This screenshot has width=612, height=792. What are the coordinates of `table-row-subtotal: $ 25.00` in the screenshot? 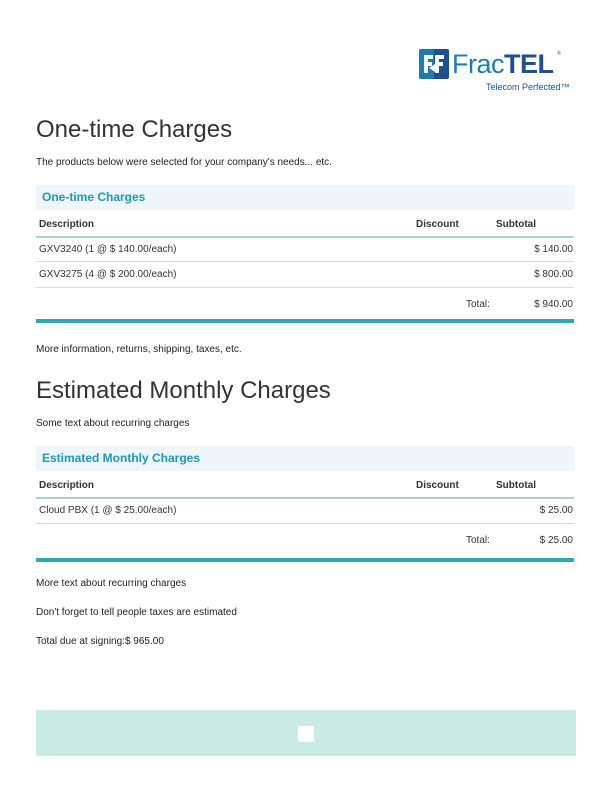 It's located at (556, 510).